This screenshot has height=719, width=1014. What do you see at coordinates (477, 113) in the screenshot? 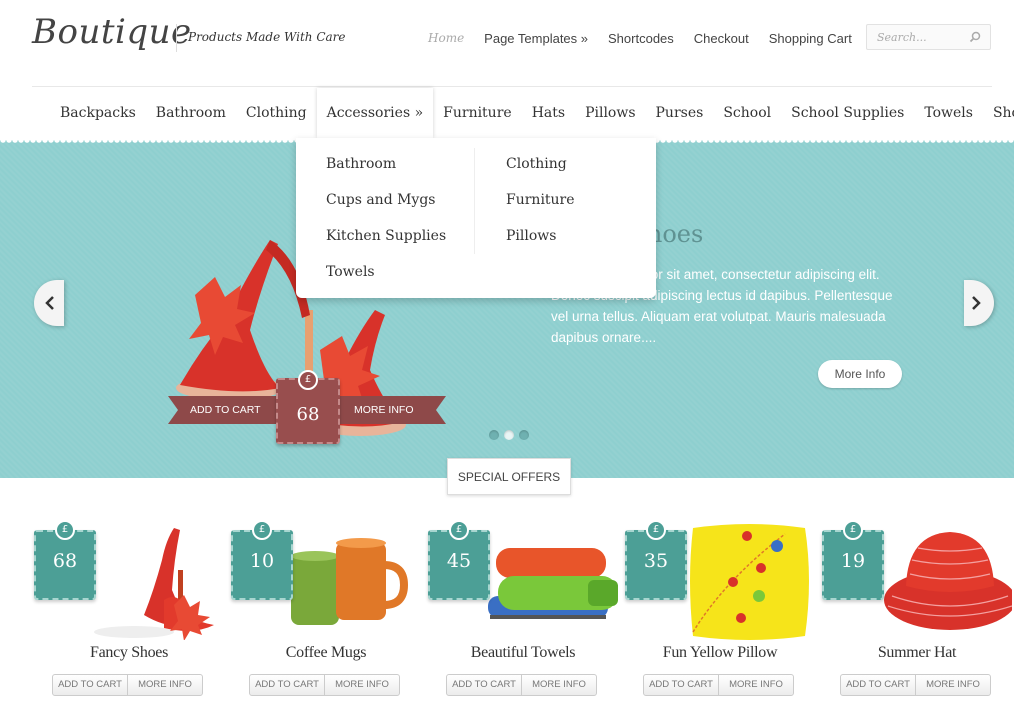
I see `category-furniture: Furniture` at bounding box center [477, 113].